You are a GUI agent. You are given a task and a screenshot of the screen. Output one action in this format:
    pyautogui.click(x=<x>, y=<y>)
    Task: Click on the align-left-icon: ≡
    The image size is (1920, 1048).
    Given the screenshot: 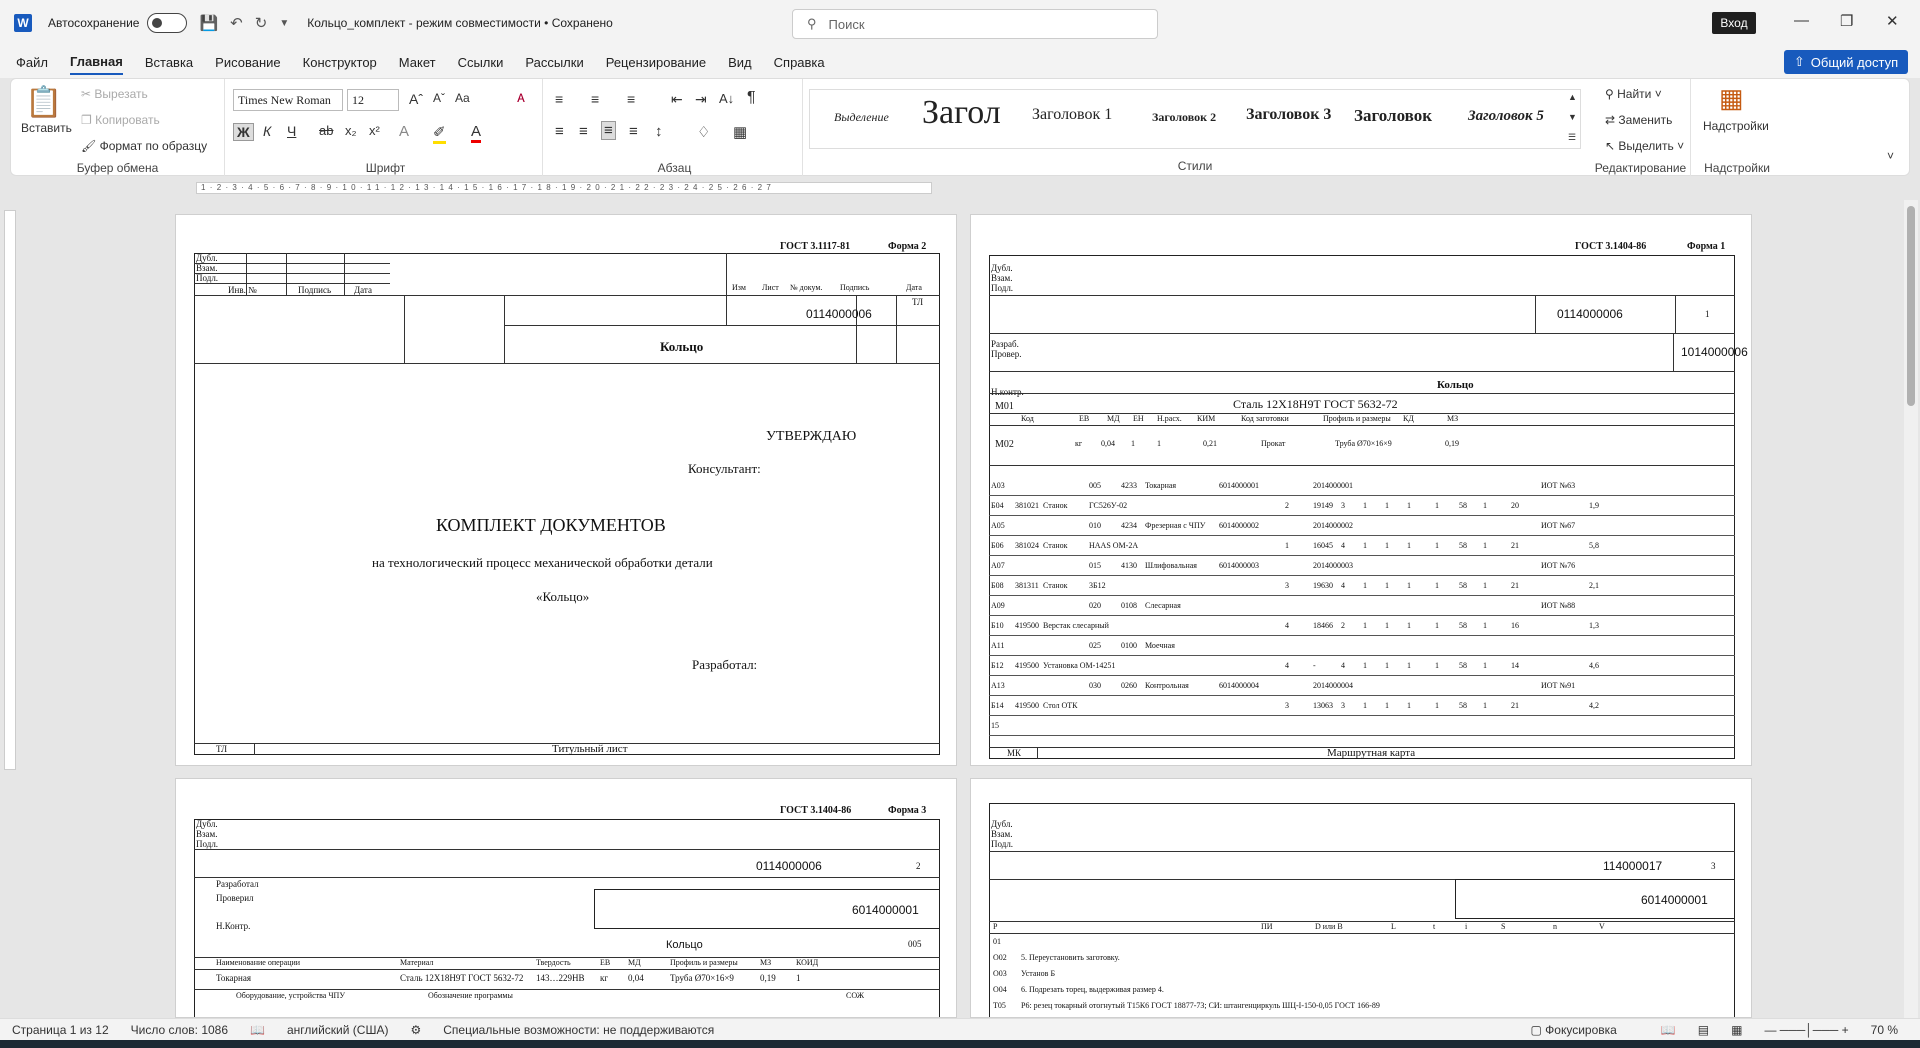 What is the action you would take?
    pyautogui.click(x=559, y=131)
    